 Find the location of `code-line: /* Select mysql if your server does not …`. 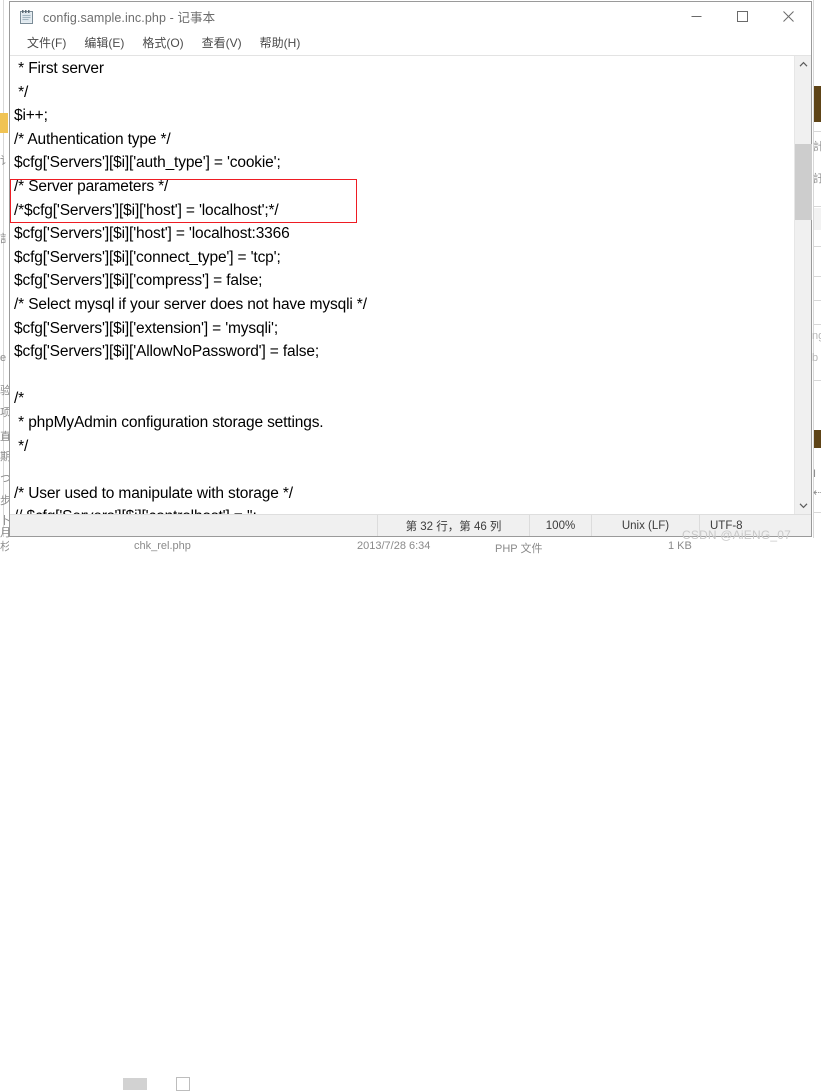

code-line: /* Select mysql if your server does not … is located at coordinates (190, 304).